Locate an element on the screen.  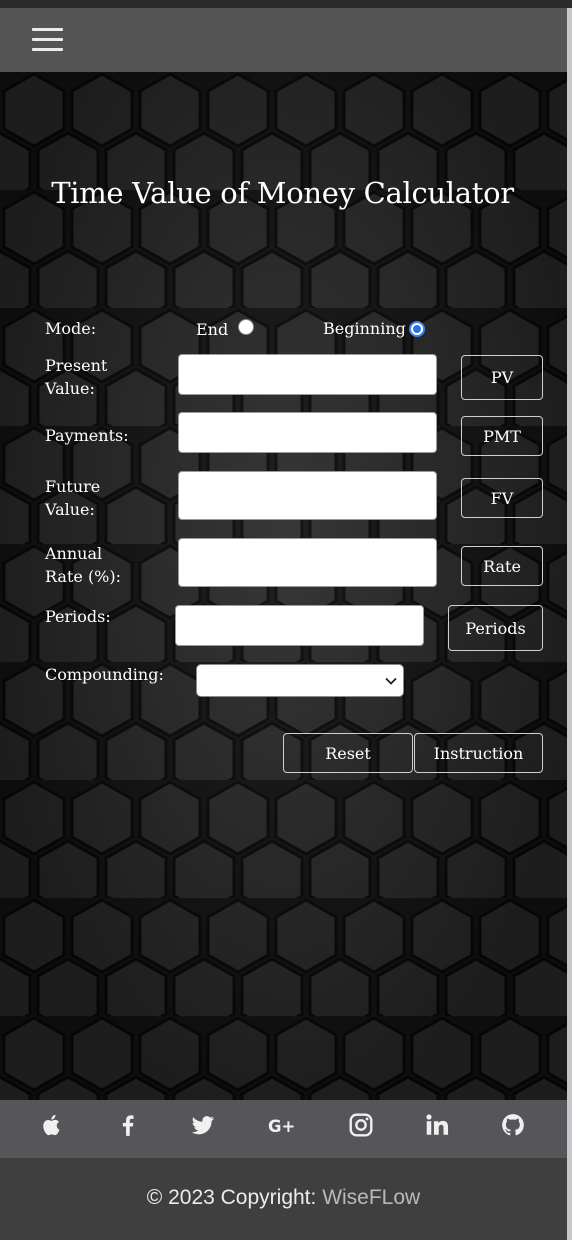
payments-input is located at coordinates (307, 432).